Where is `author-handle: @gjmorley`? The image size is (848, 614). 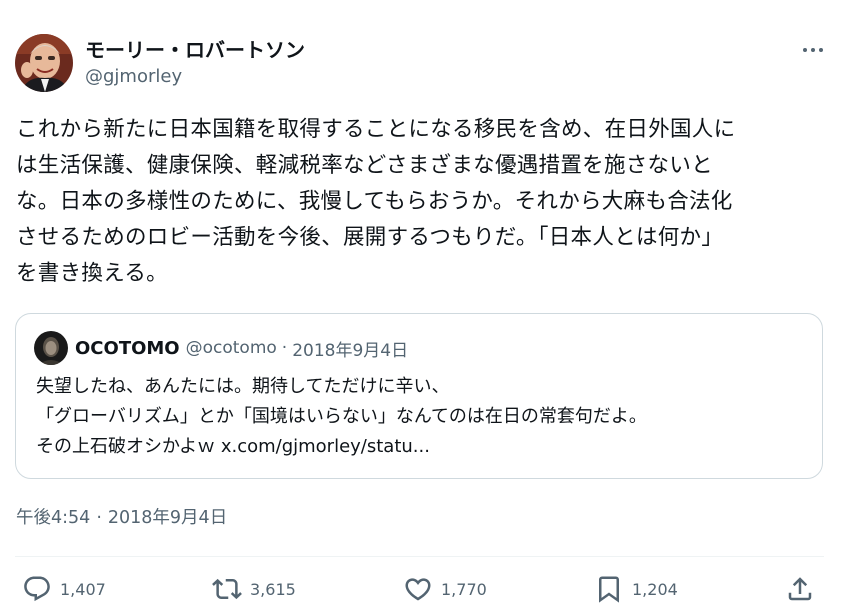
author-handle: @gjmorley is located at coordinates (195, 77).